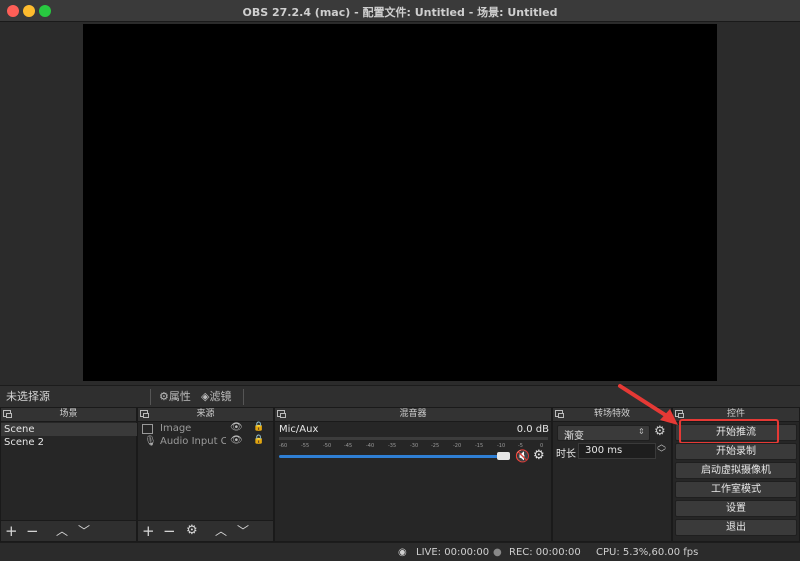 The height and width of the screenshot is (561, 800). Describe the element at coordinates (169, 531) in the screenshot. I see `remove-source-button: −` at that location.